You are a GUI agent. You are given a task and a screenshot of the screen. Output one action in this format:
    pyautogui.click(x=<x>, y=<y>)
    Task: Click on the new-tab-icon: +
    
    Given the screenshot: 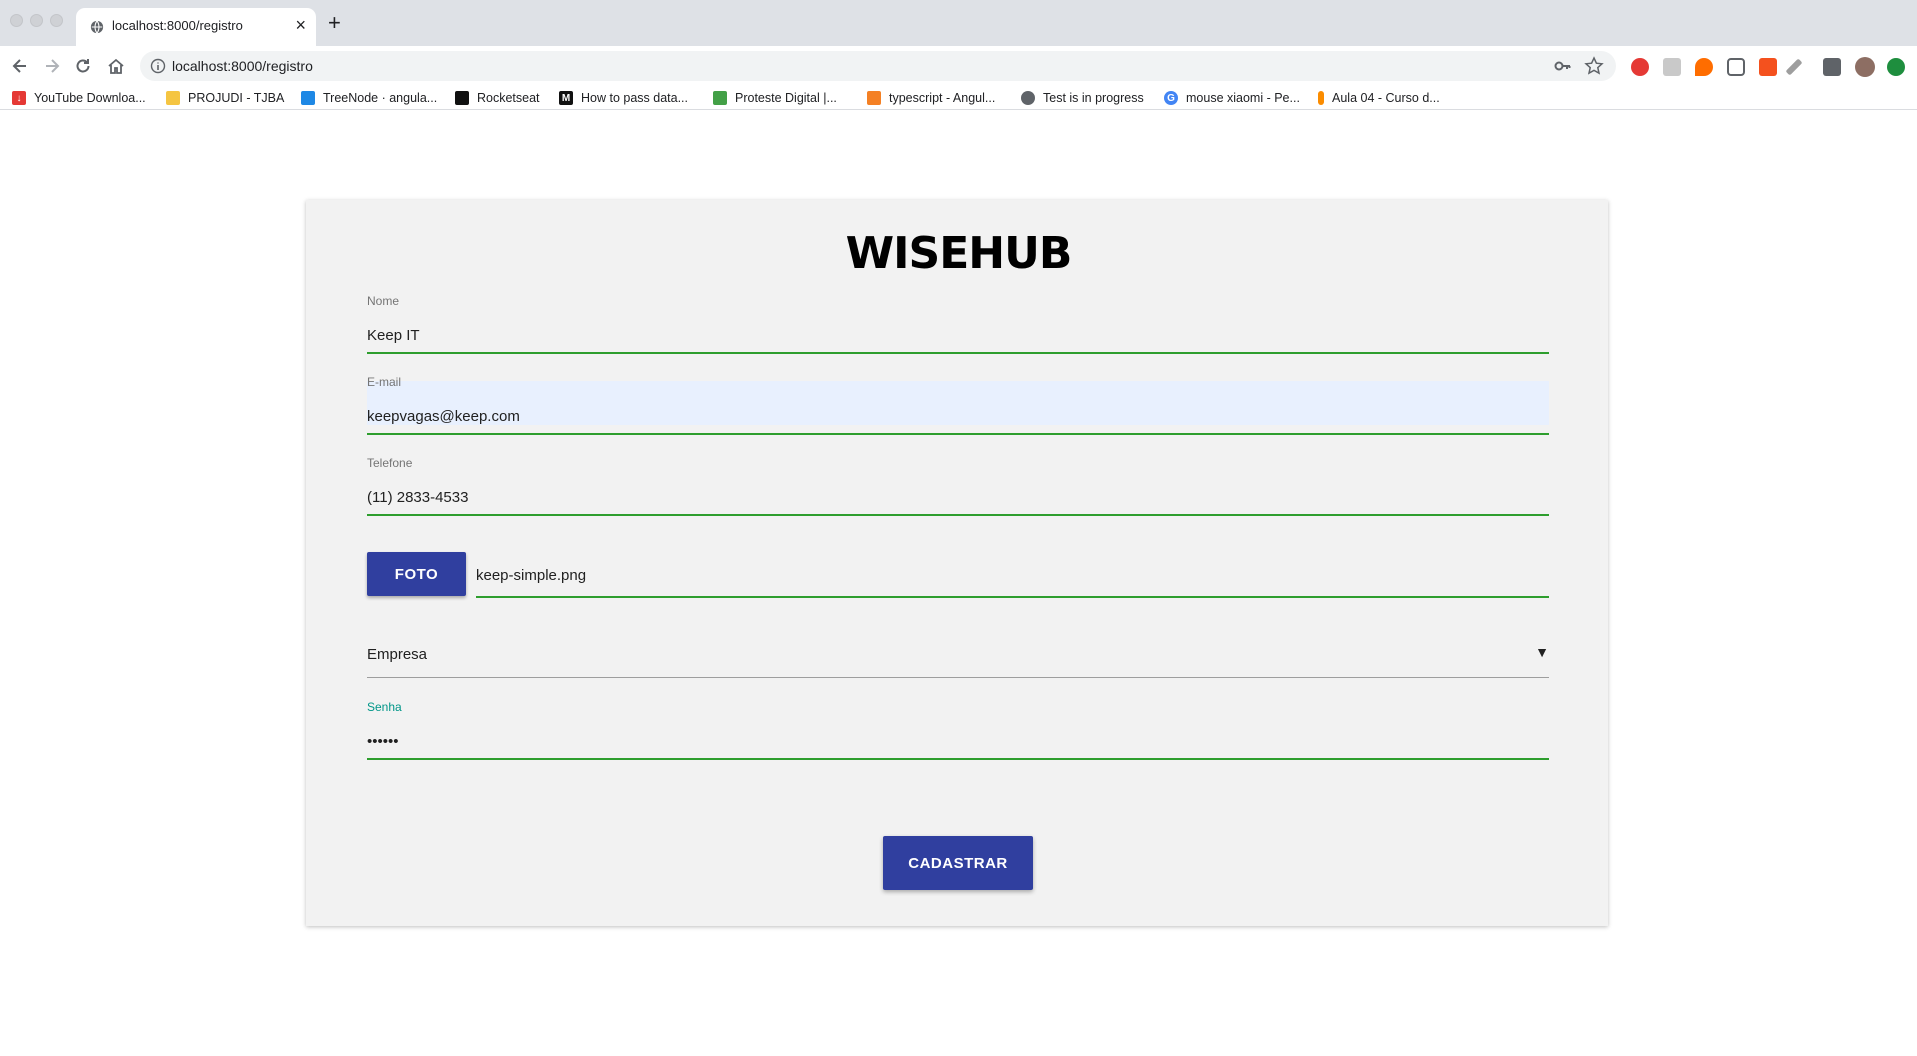 What is the action you would take?
    pyautogui.click(x=334, y=23)
    